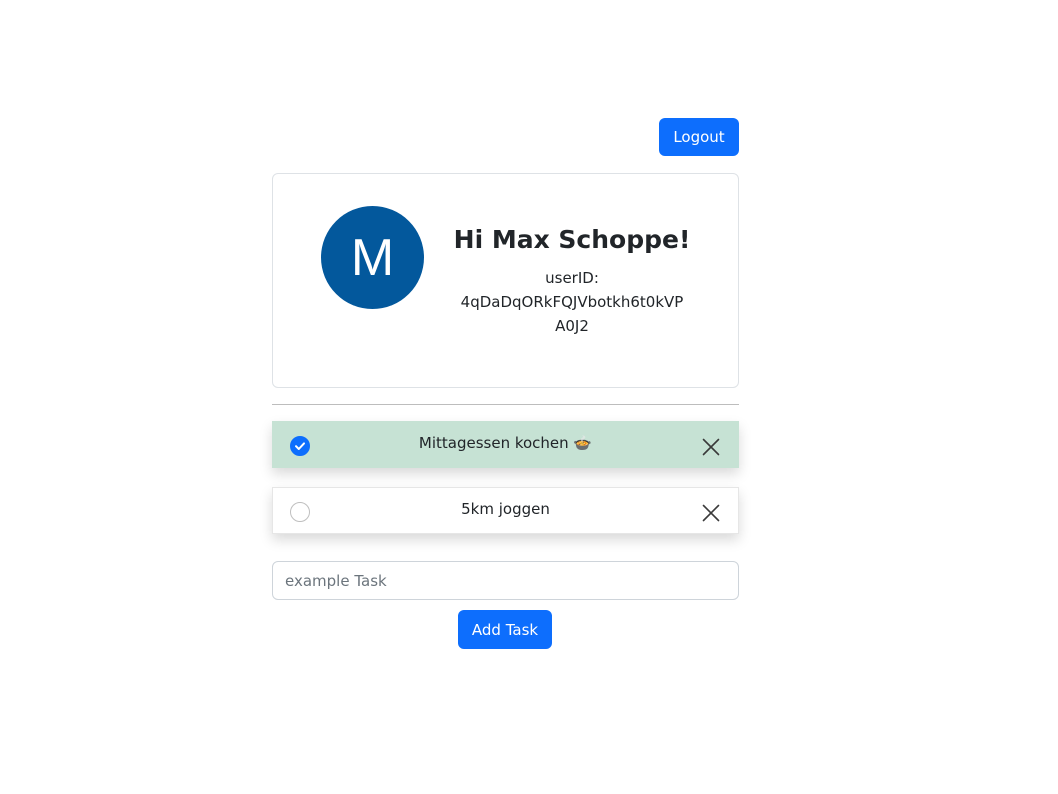 Image resolution: width=1058 pixels, height=794 pixels. I want to click on greeting-title: Hi Max Schoppe!, so click(572, 239).